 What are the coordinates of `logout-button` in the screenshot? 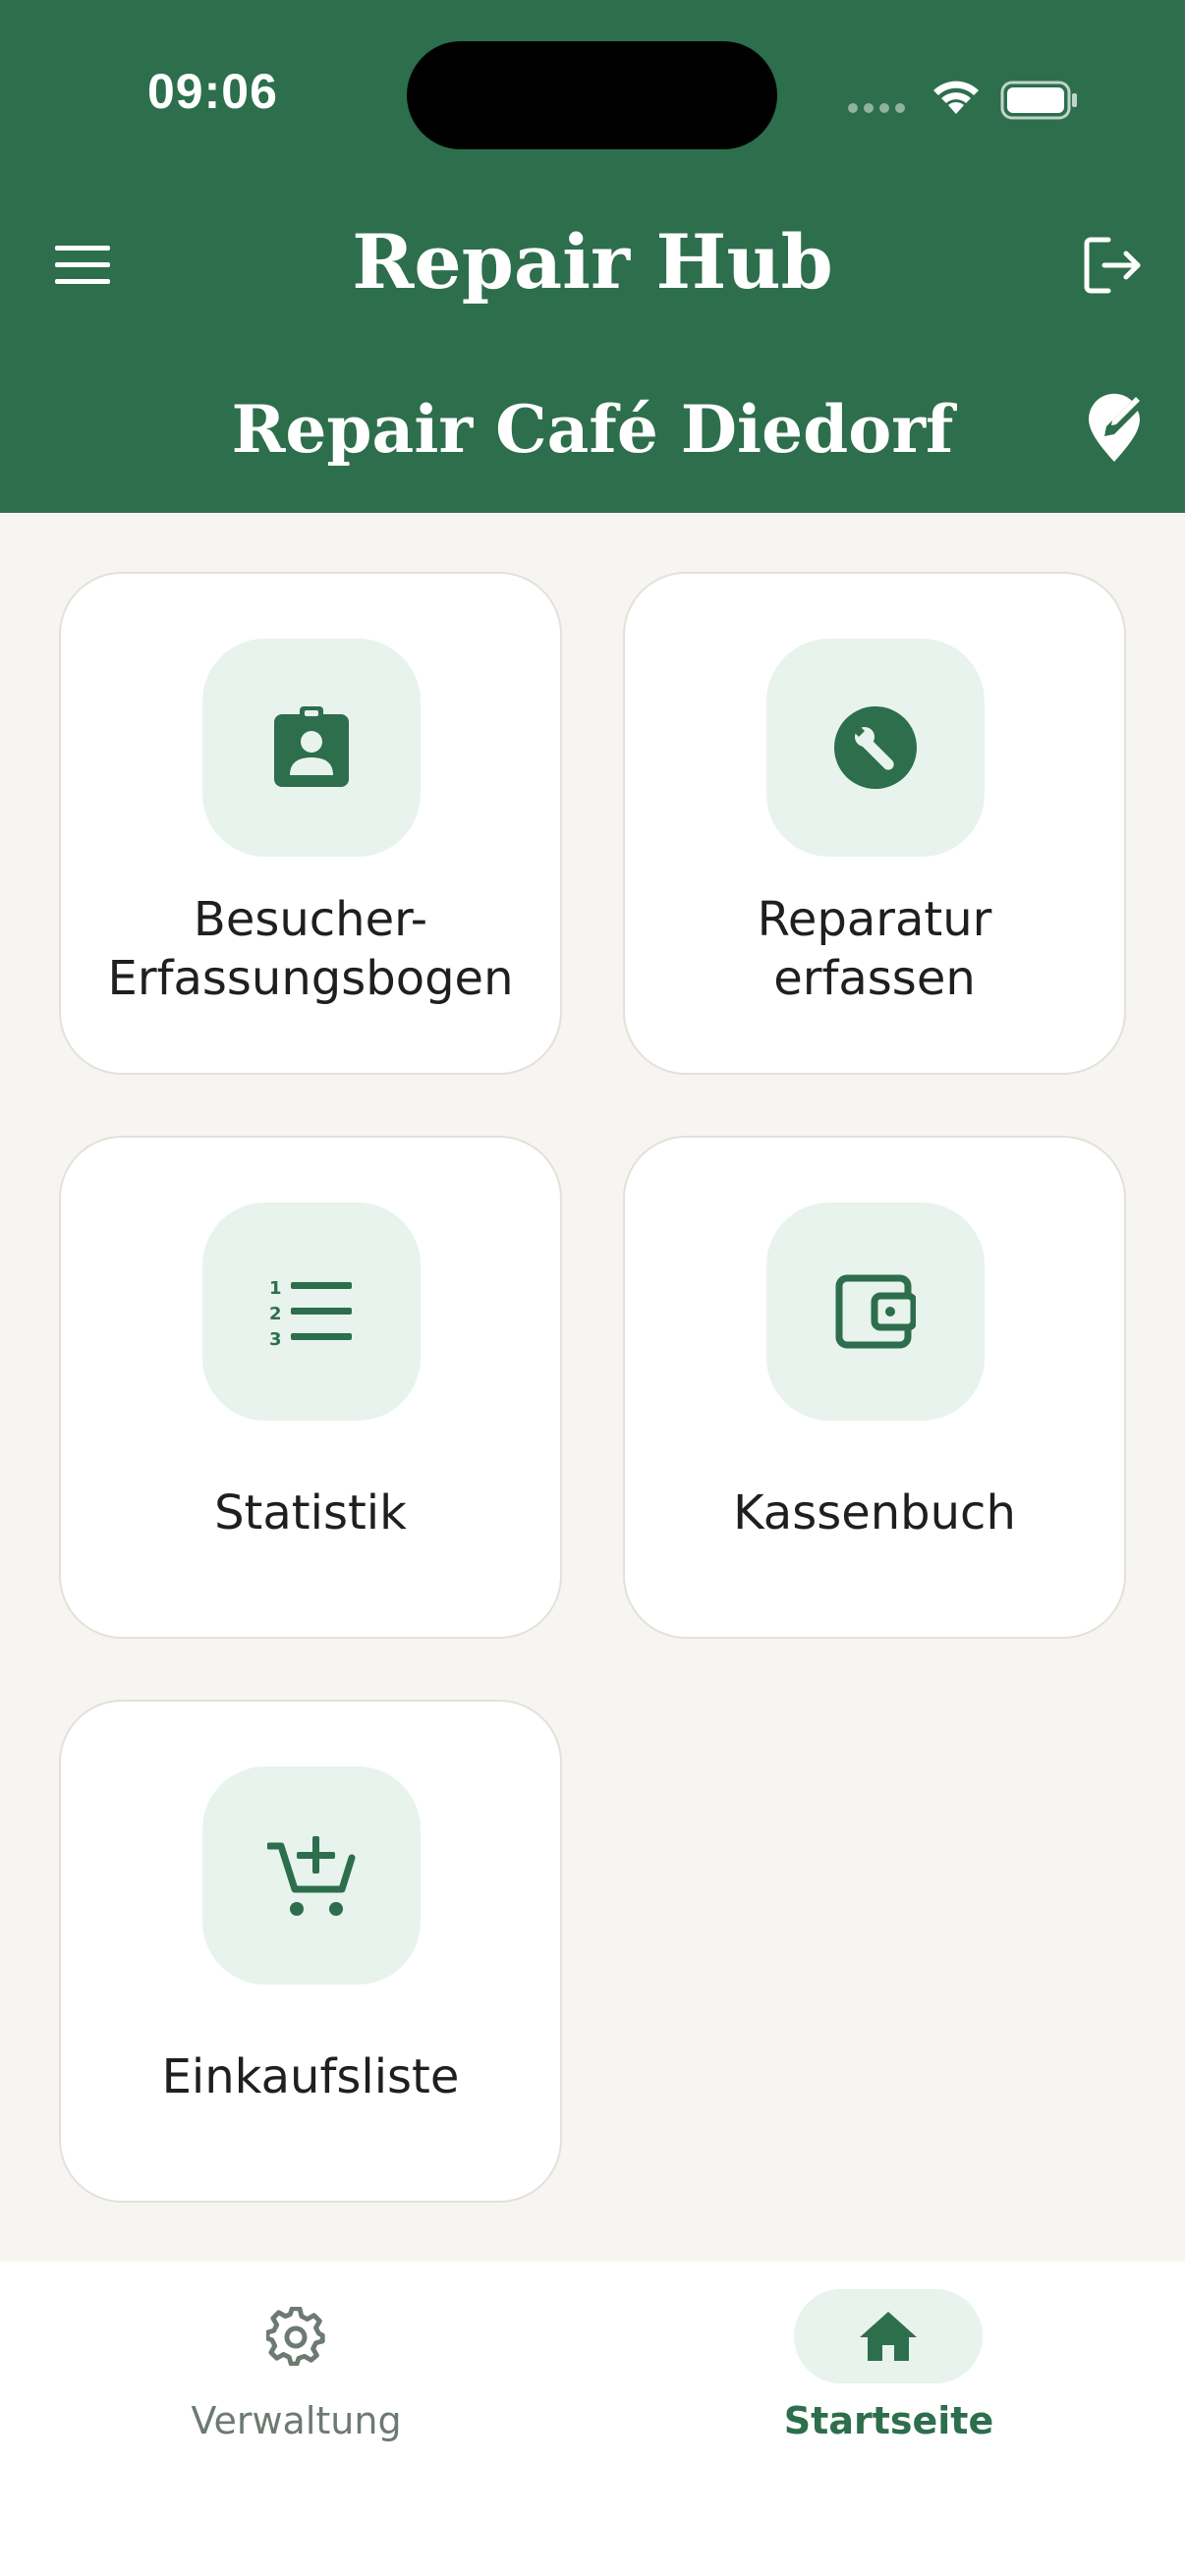 It's located at (1112, 265).